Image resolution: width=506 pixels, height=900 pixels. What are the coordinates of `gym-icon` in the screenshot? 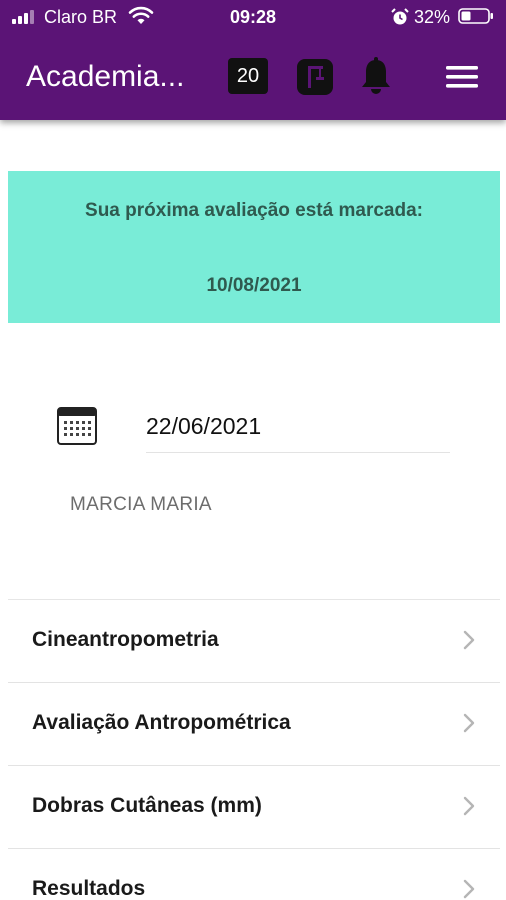 It's located at (315, 77).